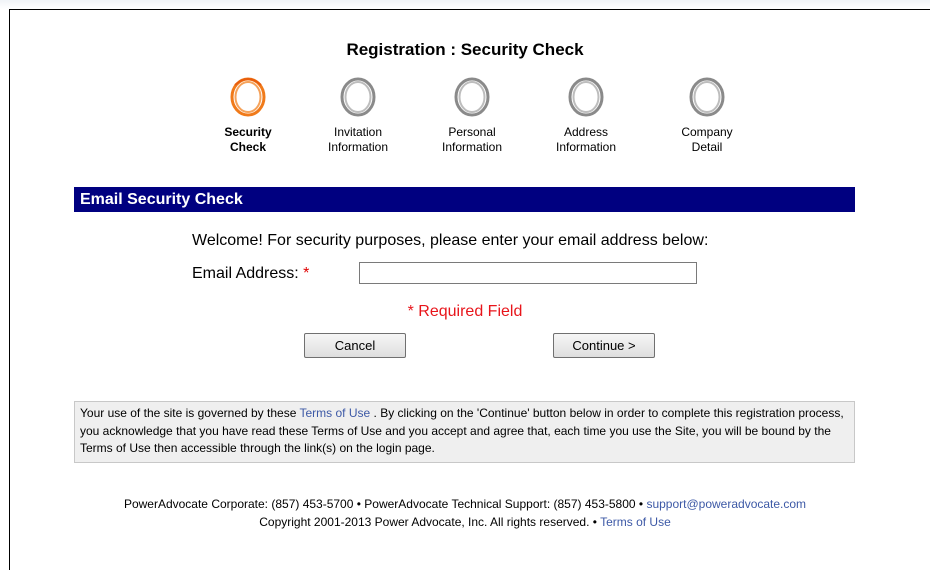  I want to click on orange-ring-icon, so click(248, 97).